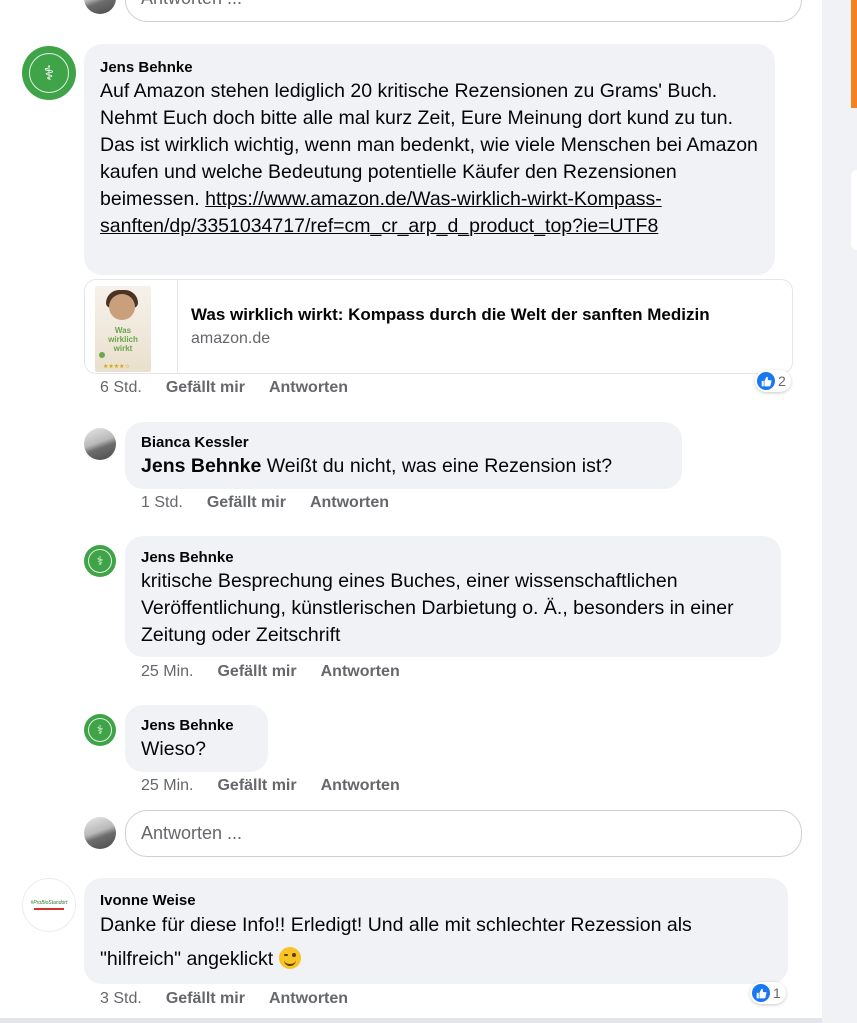 Image resolution: width=857 pixels, height=1023 pixels. I want to click on book-cover-image: Was wirklich wirkt ★★★★☆, so click(123, 329).